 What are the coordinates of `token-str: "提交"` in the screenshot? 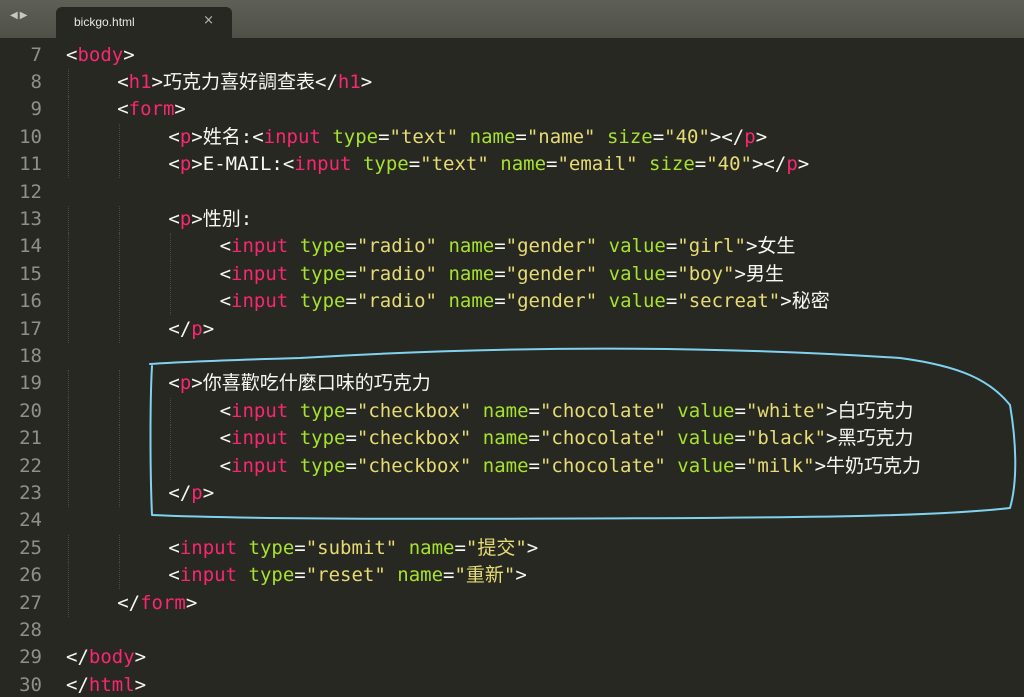 It's located at (496, 547).